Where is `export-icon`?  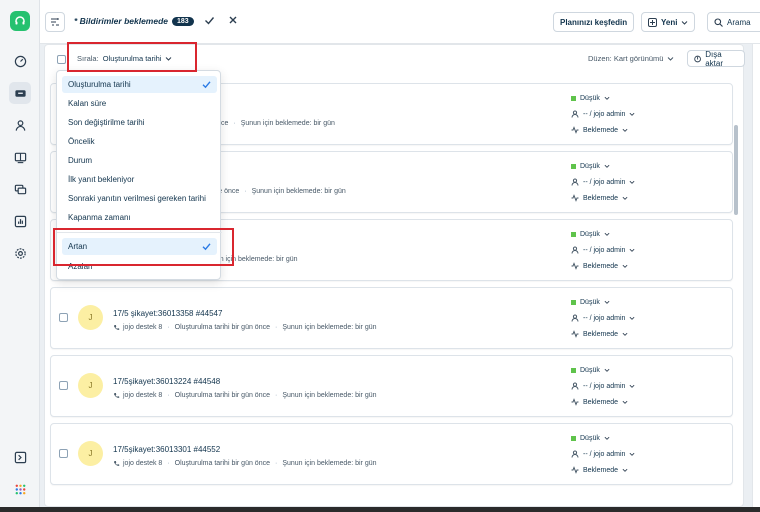
export-icon is located at coordinates (697, 58).